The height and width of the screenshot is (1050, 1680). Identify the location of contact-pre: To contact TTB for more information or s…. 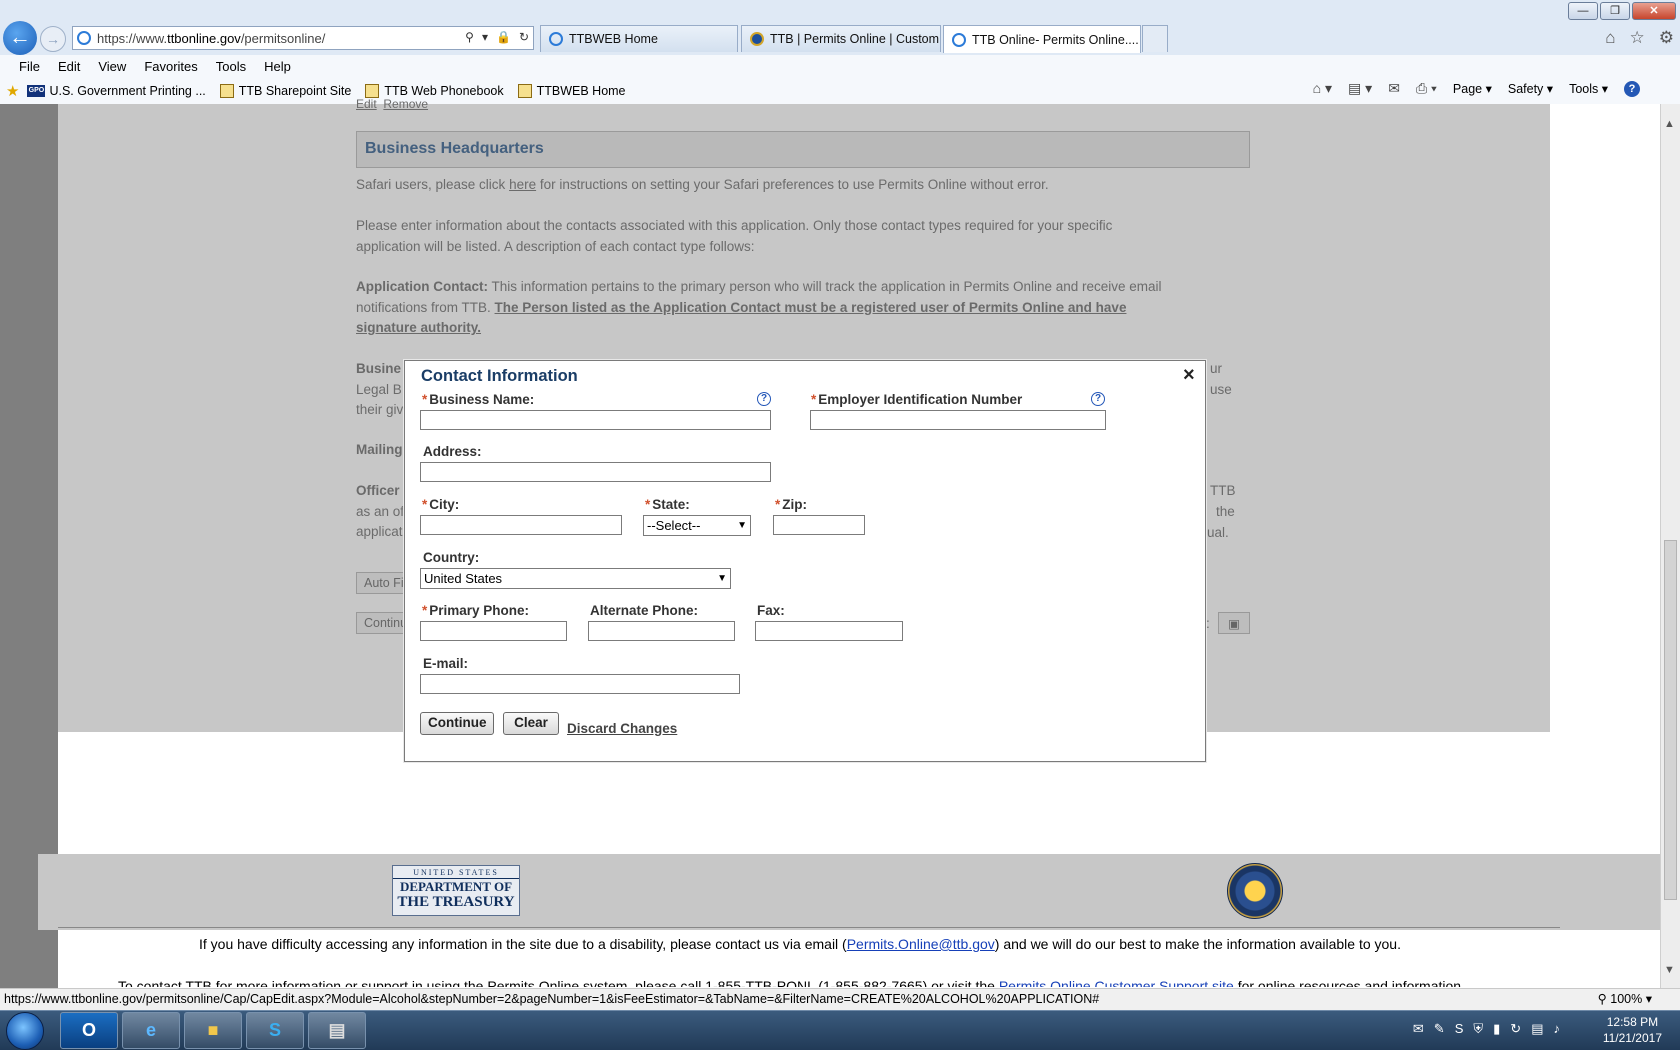
(558, 982).